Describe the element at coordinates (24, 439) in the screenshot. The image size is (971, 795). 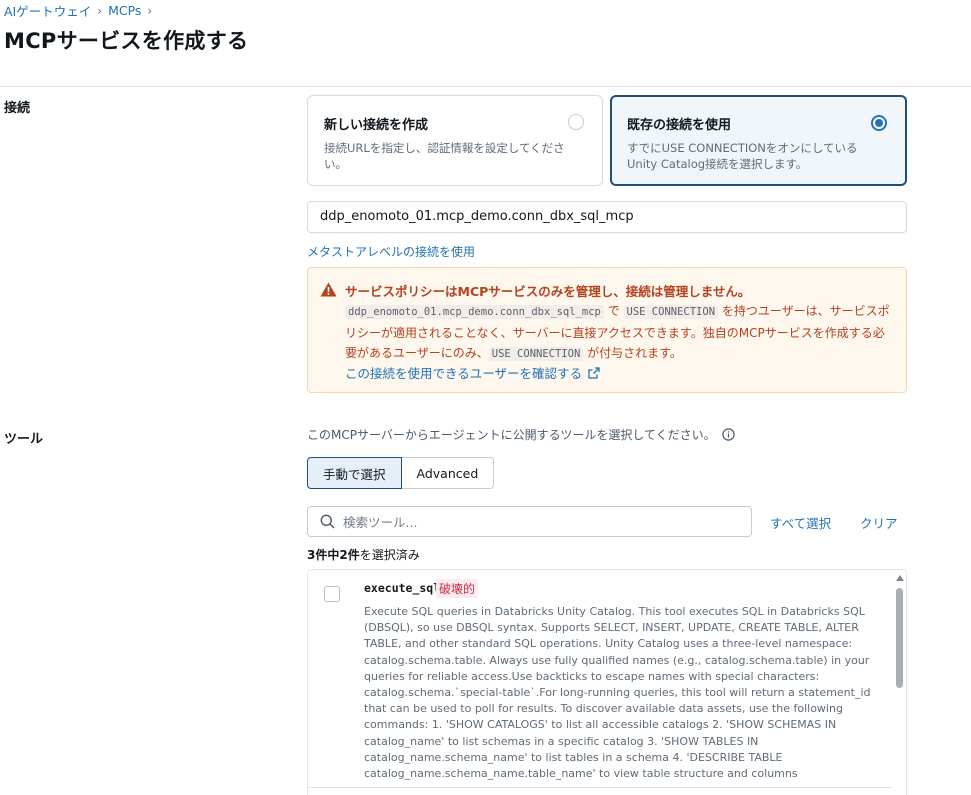
I see `tools-section-label: ツール` at that location.